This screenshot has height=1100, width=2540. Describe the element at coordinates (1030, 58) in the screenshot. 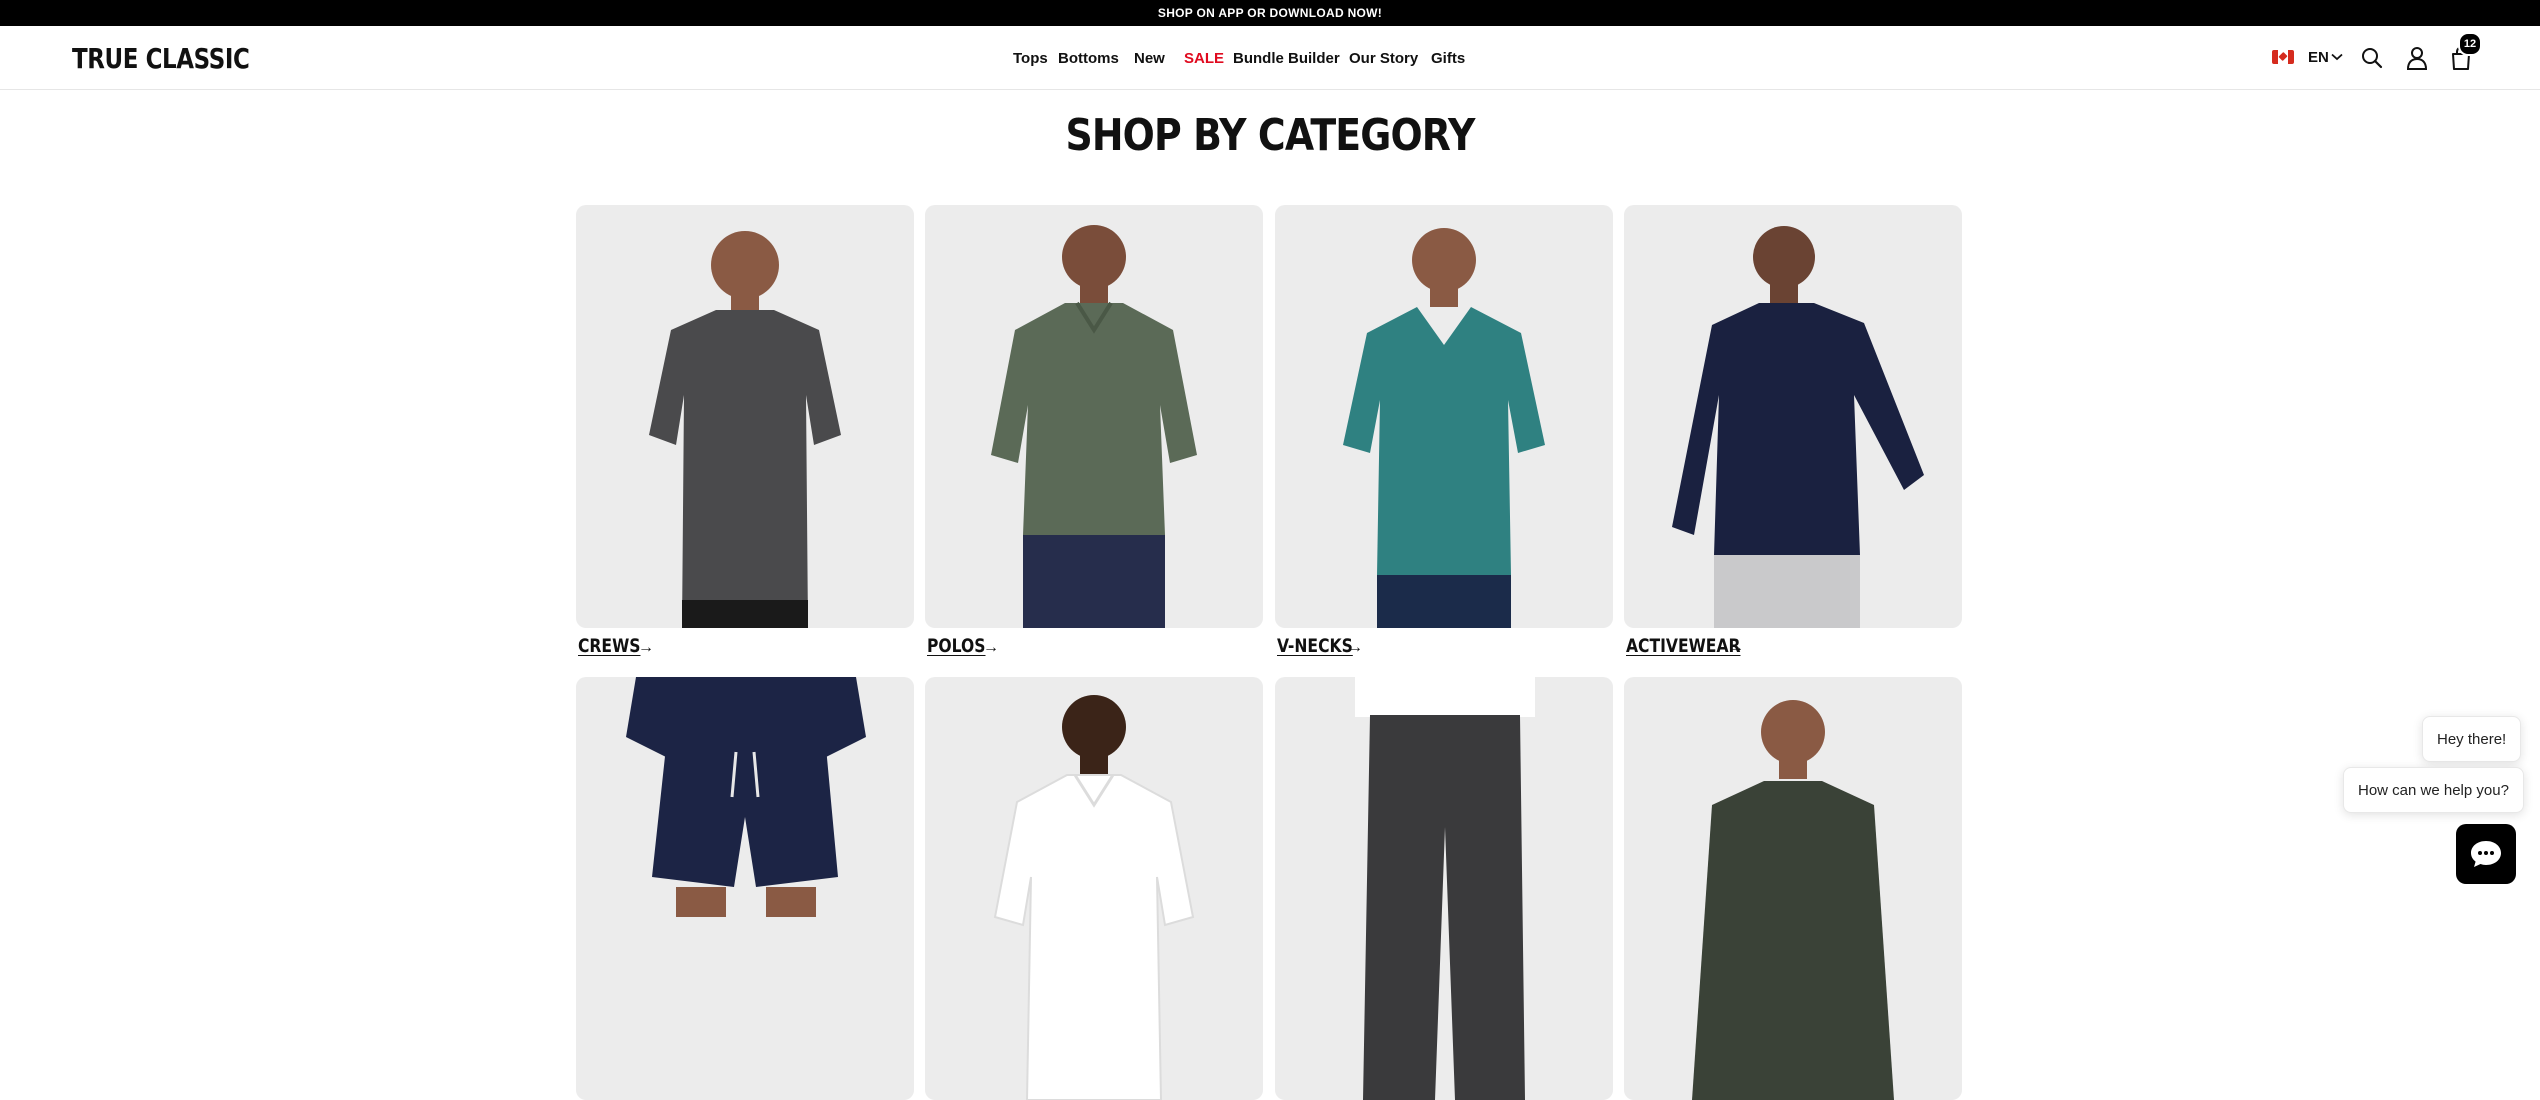

I see `nav-item-tops: Tops` at that location.